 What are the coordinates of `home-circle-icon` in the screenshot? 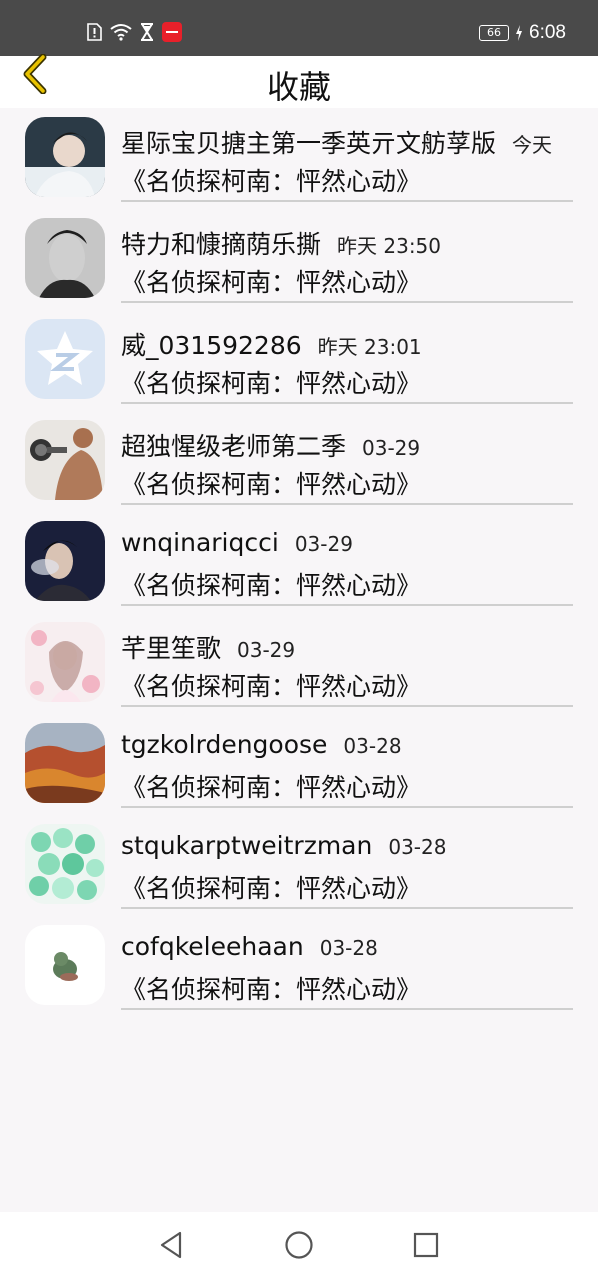 It's located at (299, 1247).